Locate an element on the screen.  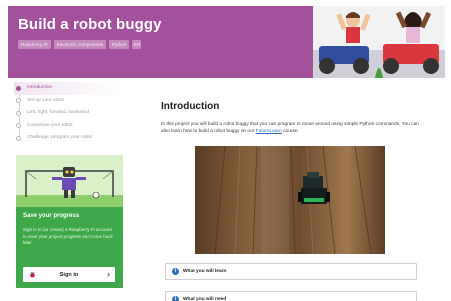
futurelearn-link: FutureLearn is located at coordinates (269, 131).